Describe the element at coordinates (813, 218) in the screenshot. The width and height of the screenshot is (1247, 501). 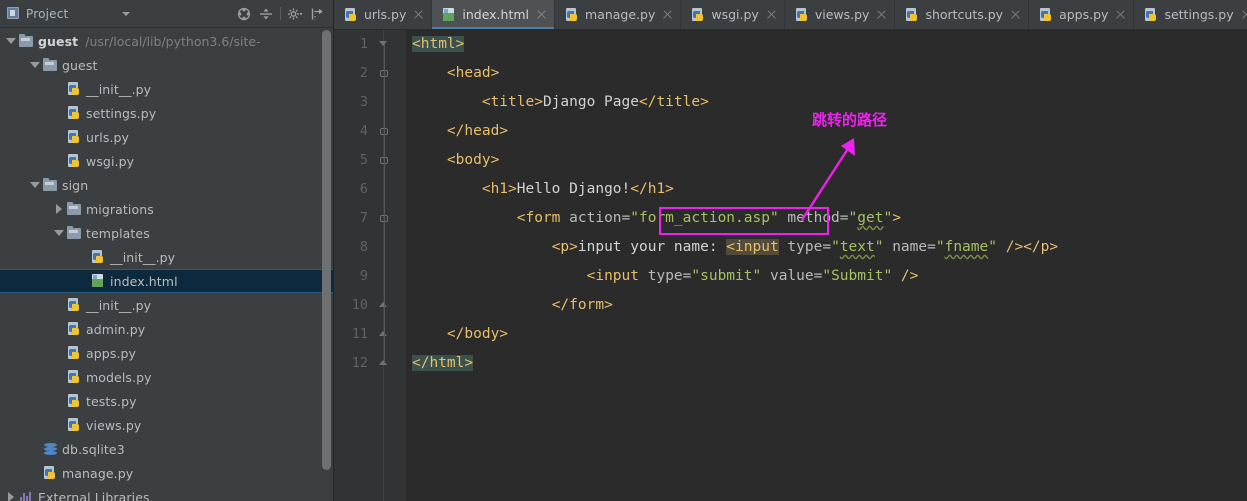
I see `code-token: method=` at that location.